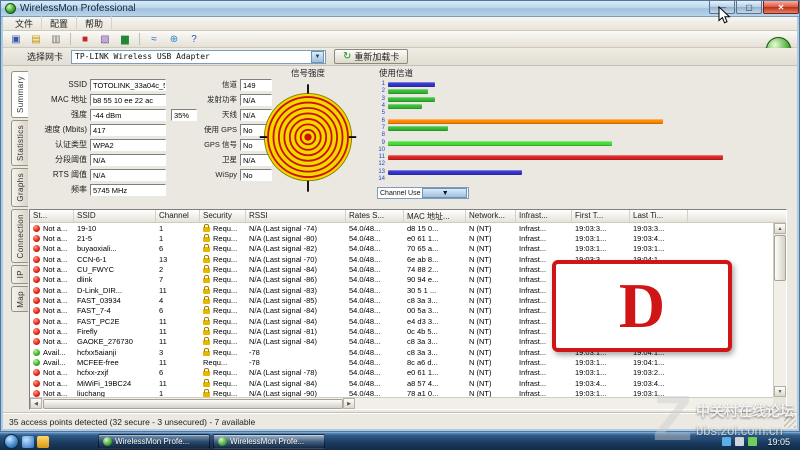  What do you see at coordinates (110, 129) in the screenshot?
I see `summary-field-row: 速度 (Mbits) 417` at bounding box center [110, 129].